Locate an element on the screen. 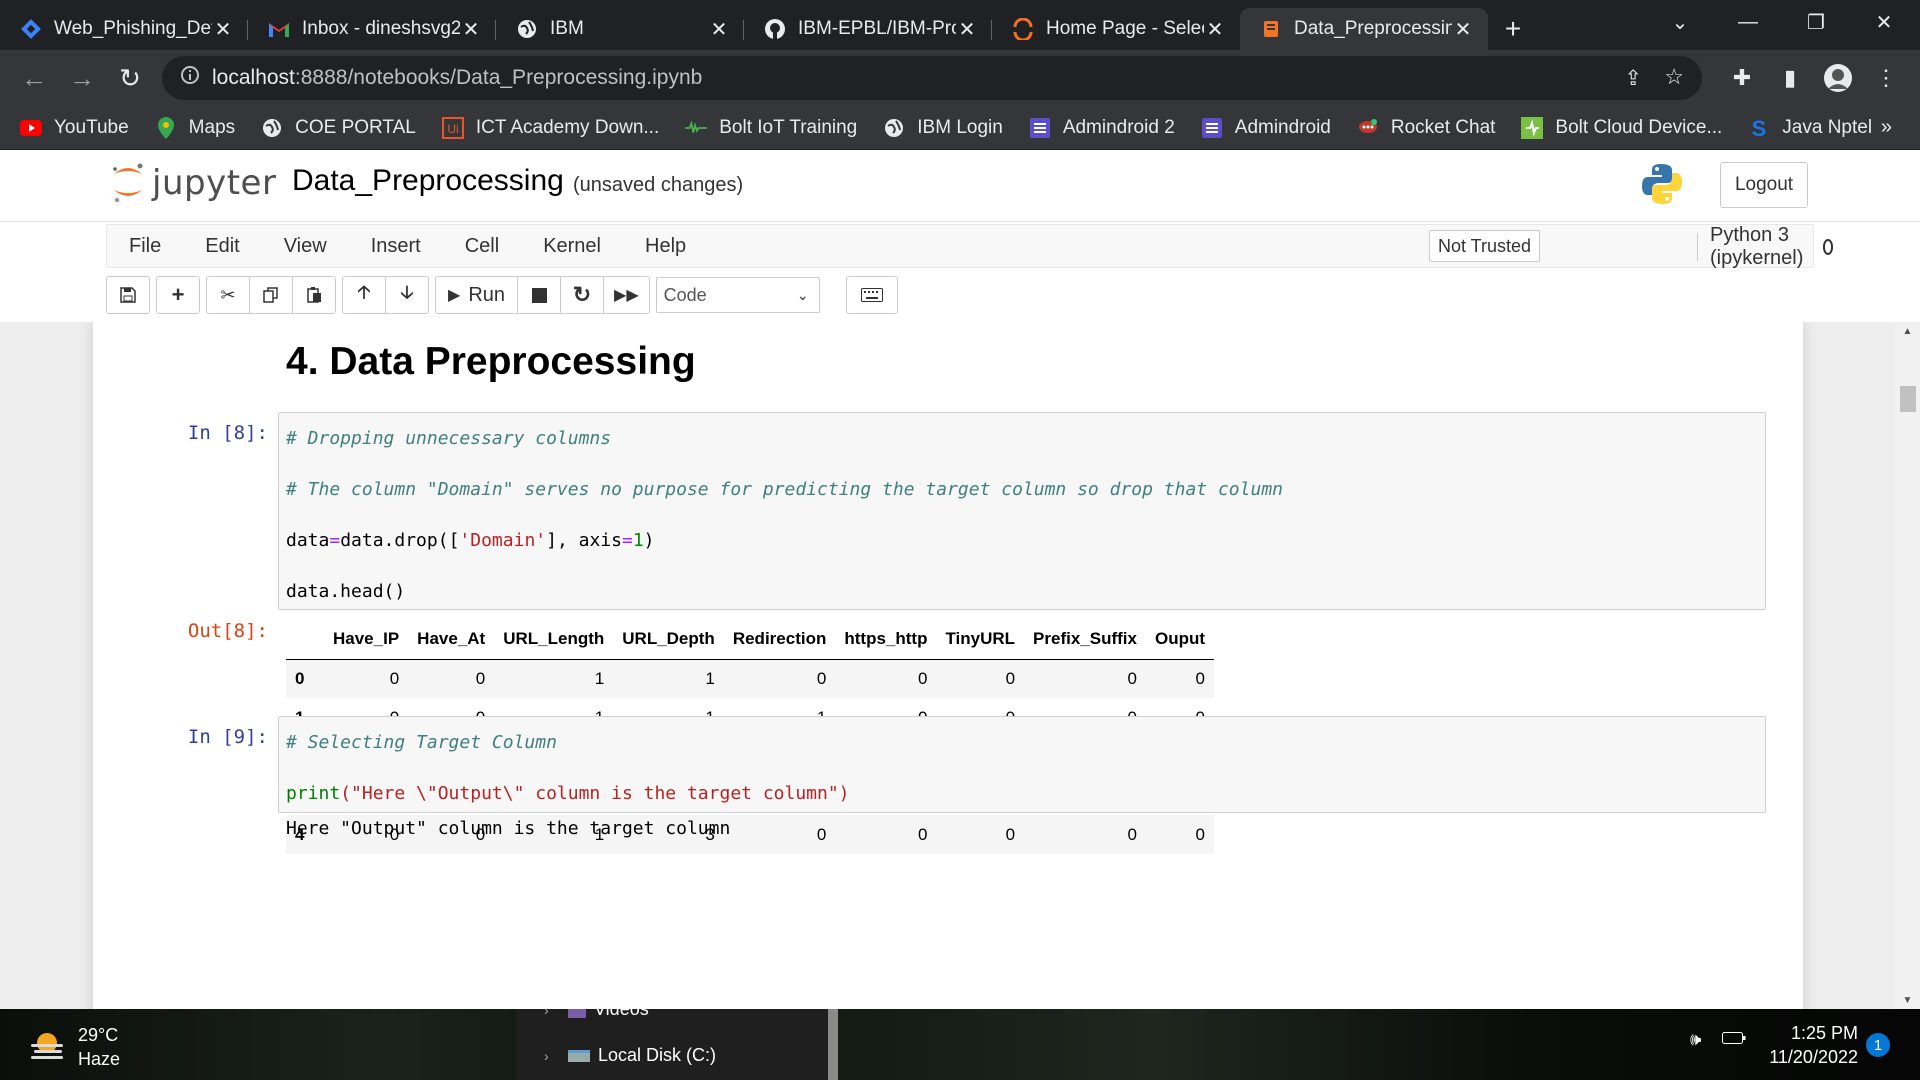  haze-weather-icon is located at coordinates (47, 1046).